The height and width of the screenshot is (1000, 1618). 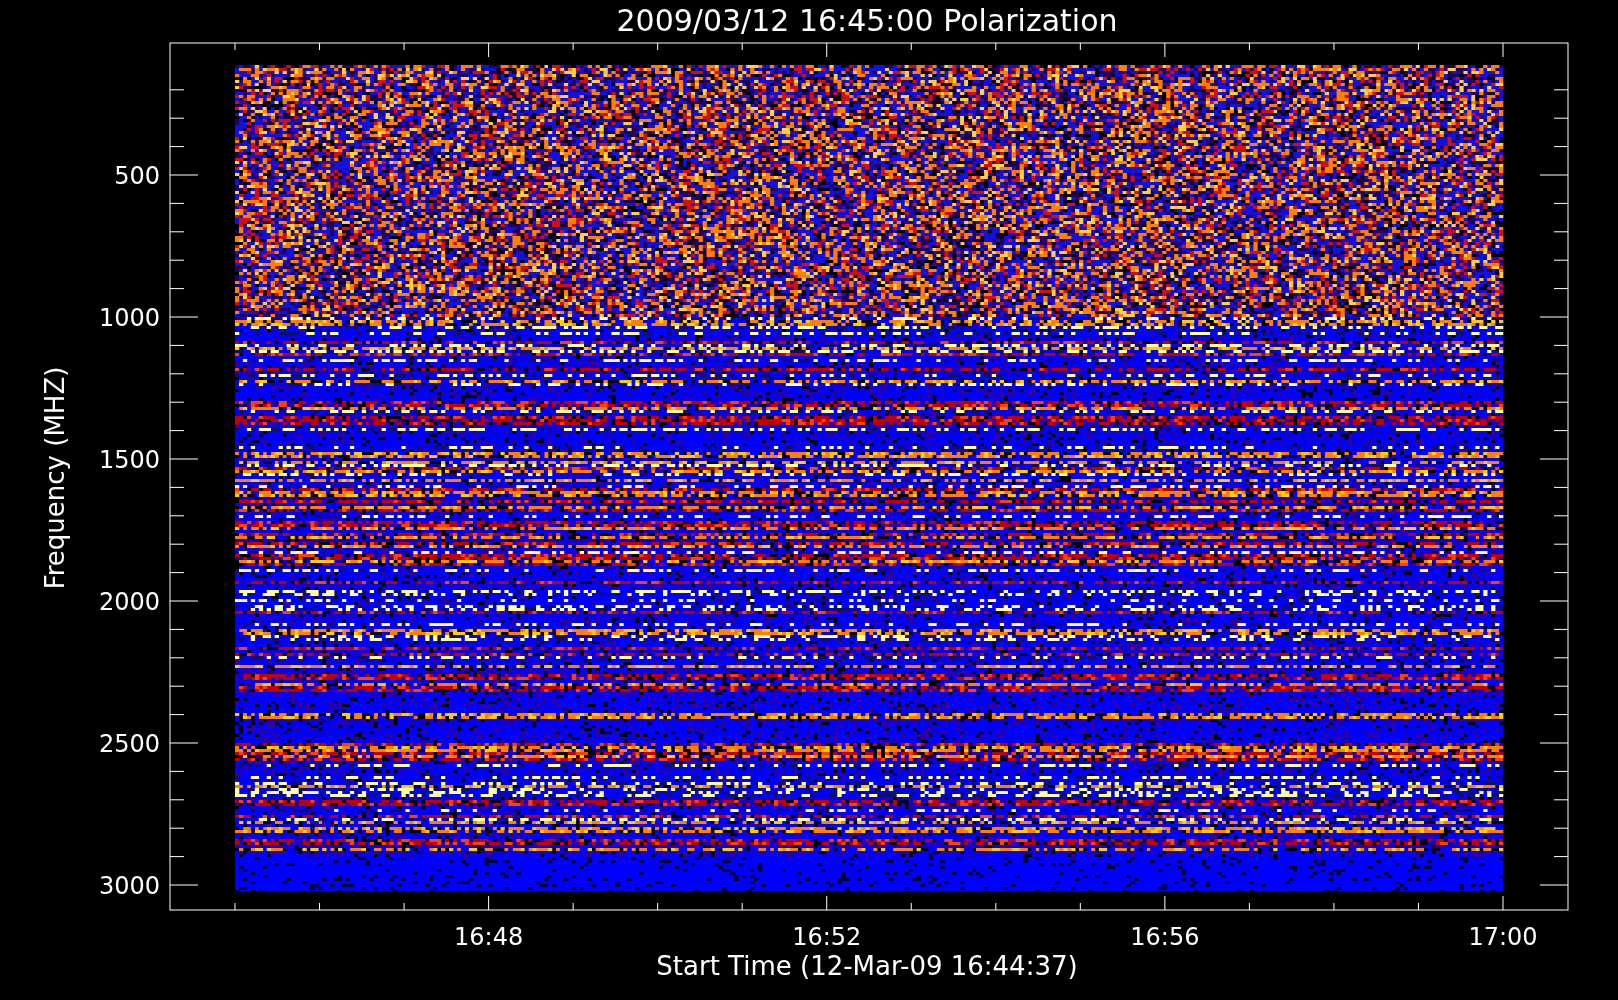 What do you see at coordinates (489, 937) in the screenshot?
I see `x-tick-label: 16:48` at bounding box center [489, 937].